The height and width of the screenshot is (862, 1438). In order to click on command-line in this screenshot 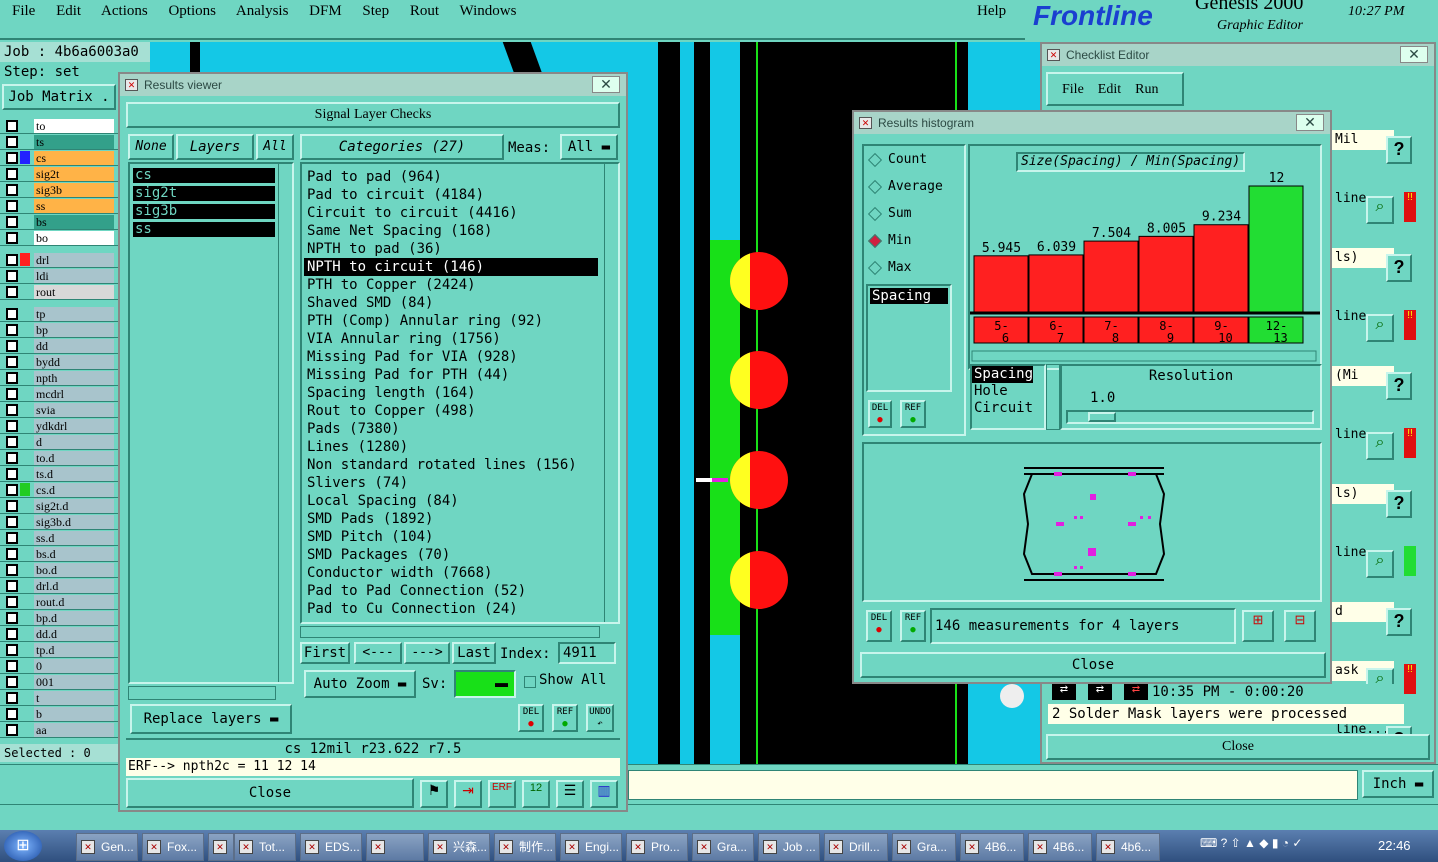, I will do `click(993, 785)`.